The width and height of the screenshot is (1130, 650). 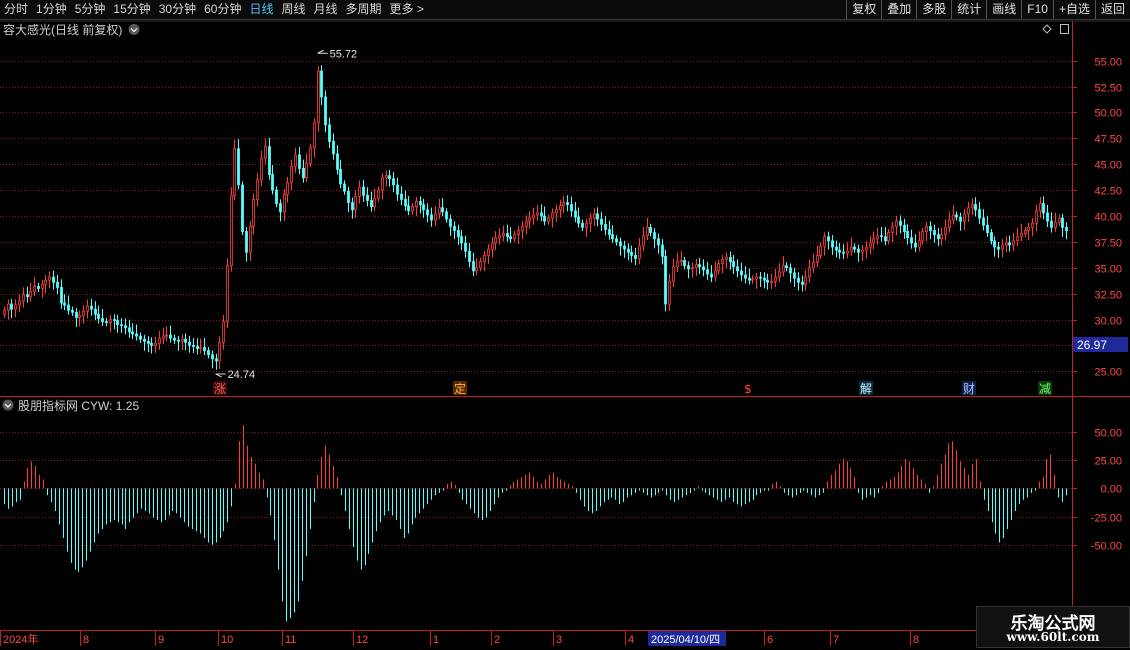 What do you see at coordinates (8, 405) in the screenshot?
I see `indicator-dropdown-icon` at bounding box center [8, 405].